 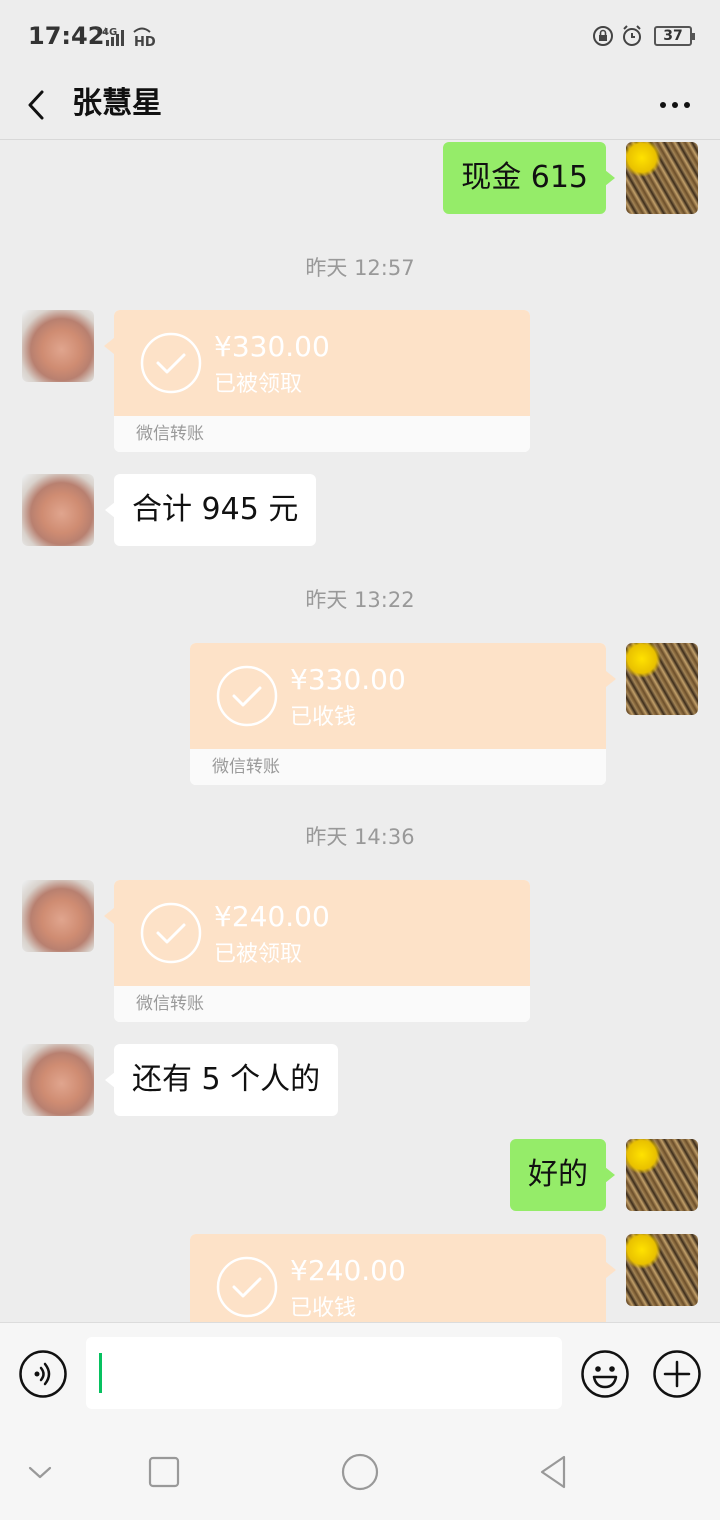 What do you see at coordinates (66, 36) in the screenshot?
I see `status-time: 17:42` at bounding box center [66, 36].